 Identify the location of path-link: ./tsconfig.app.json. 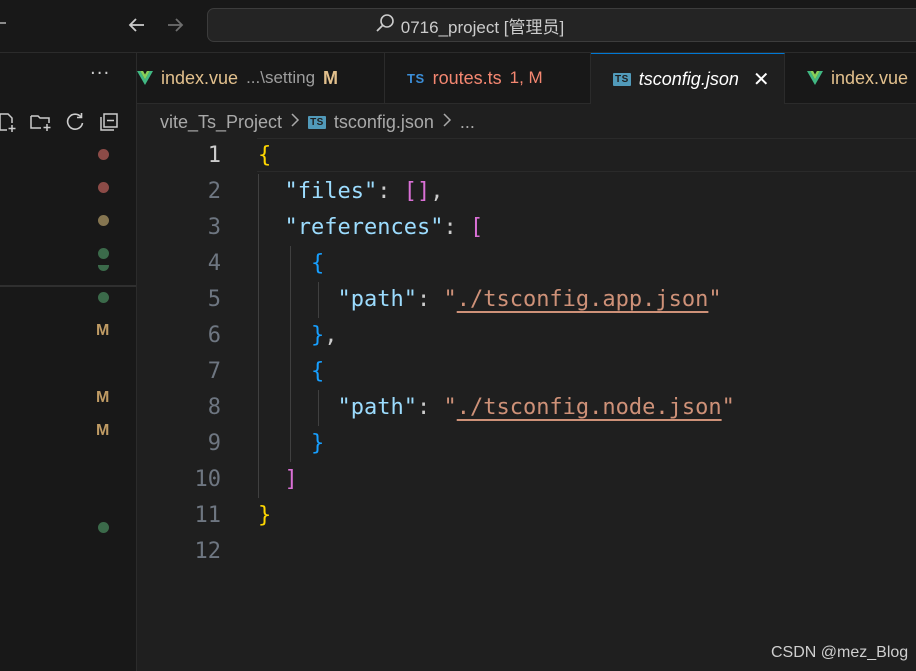
(583, 299).